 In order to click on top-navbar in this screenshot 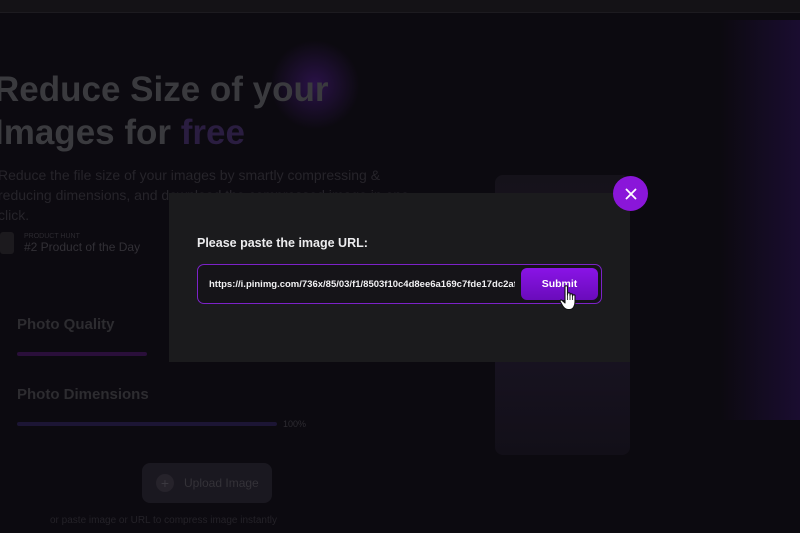, I will do `click(400, 6)`.